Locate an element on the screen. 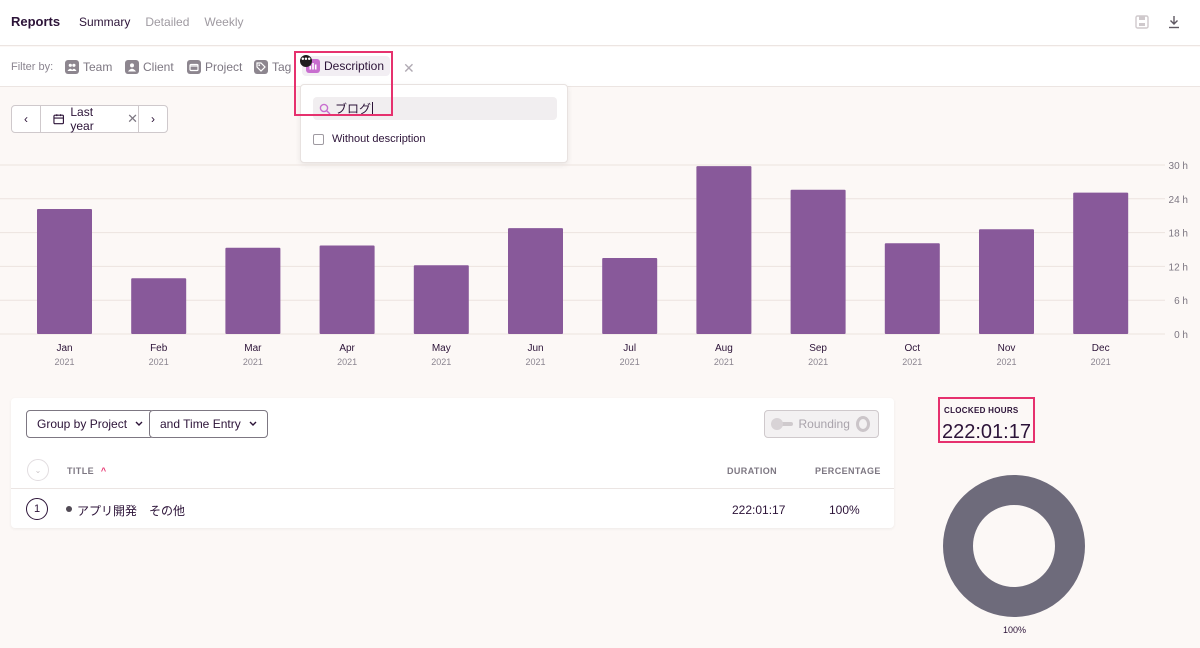  tab-detailed: Detailed is located at coordinates (167, 22).